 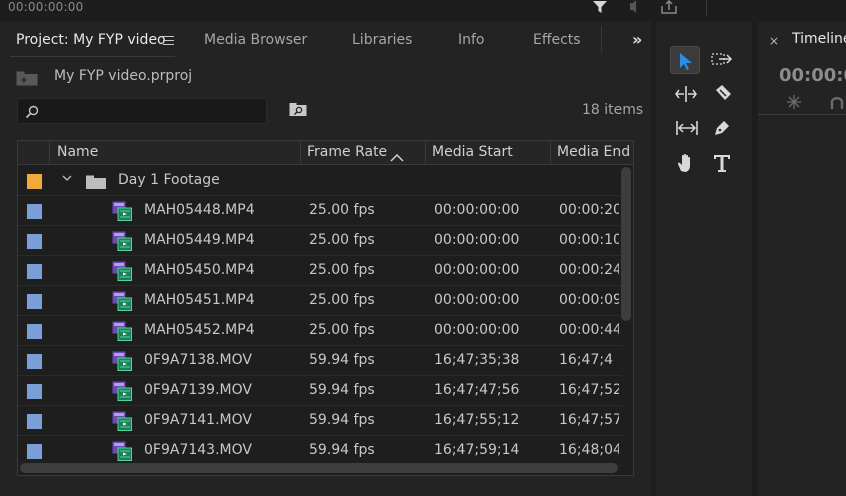 I want to click on timeline-toolbar-icons, so click(x=816, y=104).